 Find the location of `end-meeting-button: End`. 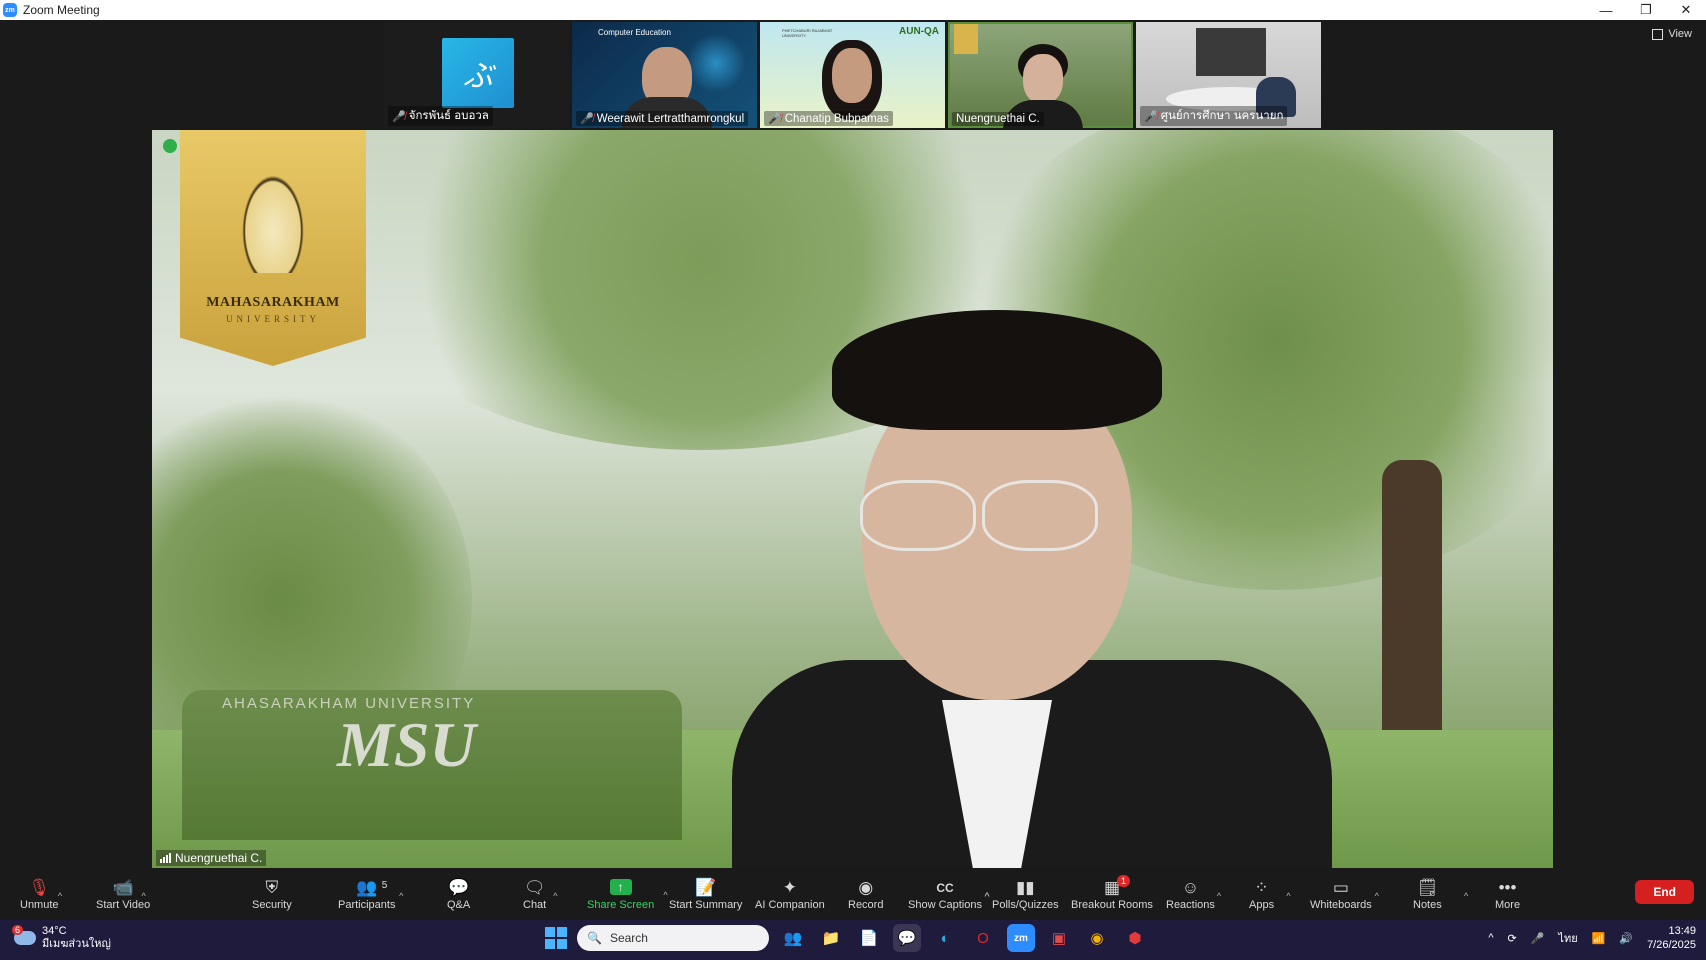

end-meeting-button: End is located at coordinates (1664, 892).